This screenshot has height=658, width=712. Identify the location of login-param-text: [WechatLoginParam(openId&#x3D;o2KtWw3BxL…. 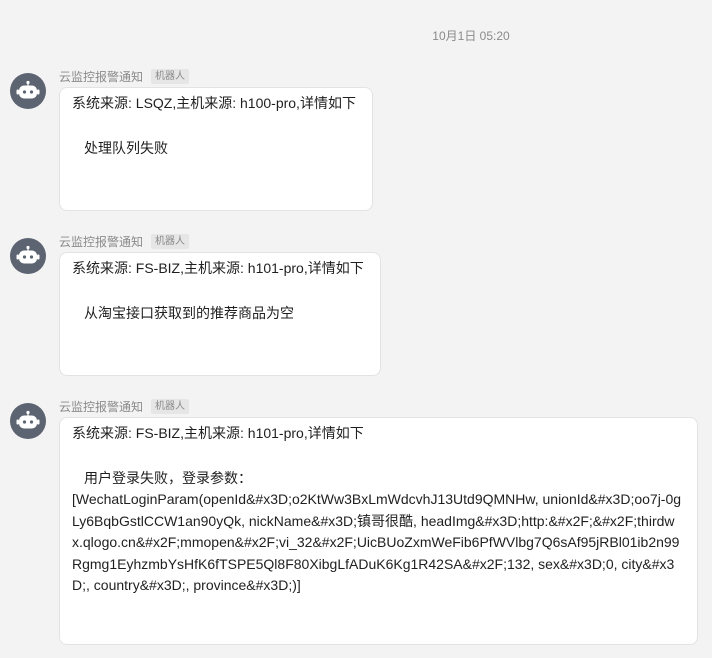
(377, 542).